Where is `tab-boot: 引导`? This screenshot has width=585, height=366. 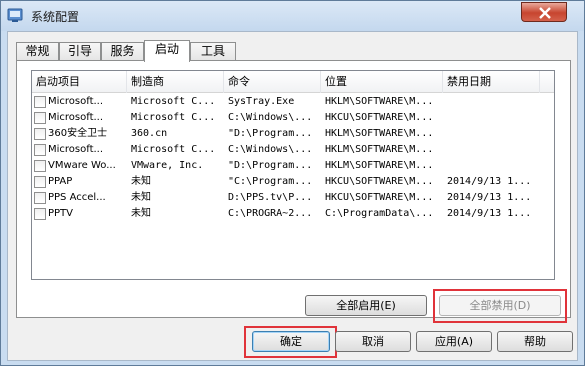 tab-boot: 引导 is located at coordinates (80, 51).